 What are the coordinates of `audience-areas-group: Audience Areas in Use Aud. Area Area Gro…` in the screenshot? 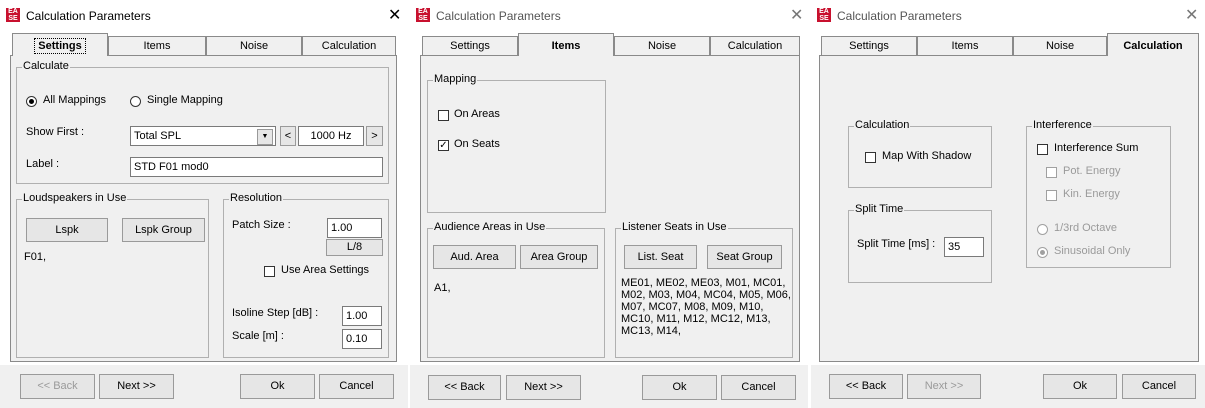 It's located at (516, 289).